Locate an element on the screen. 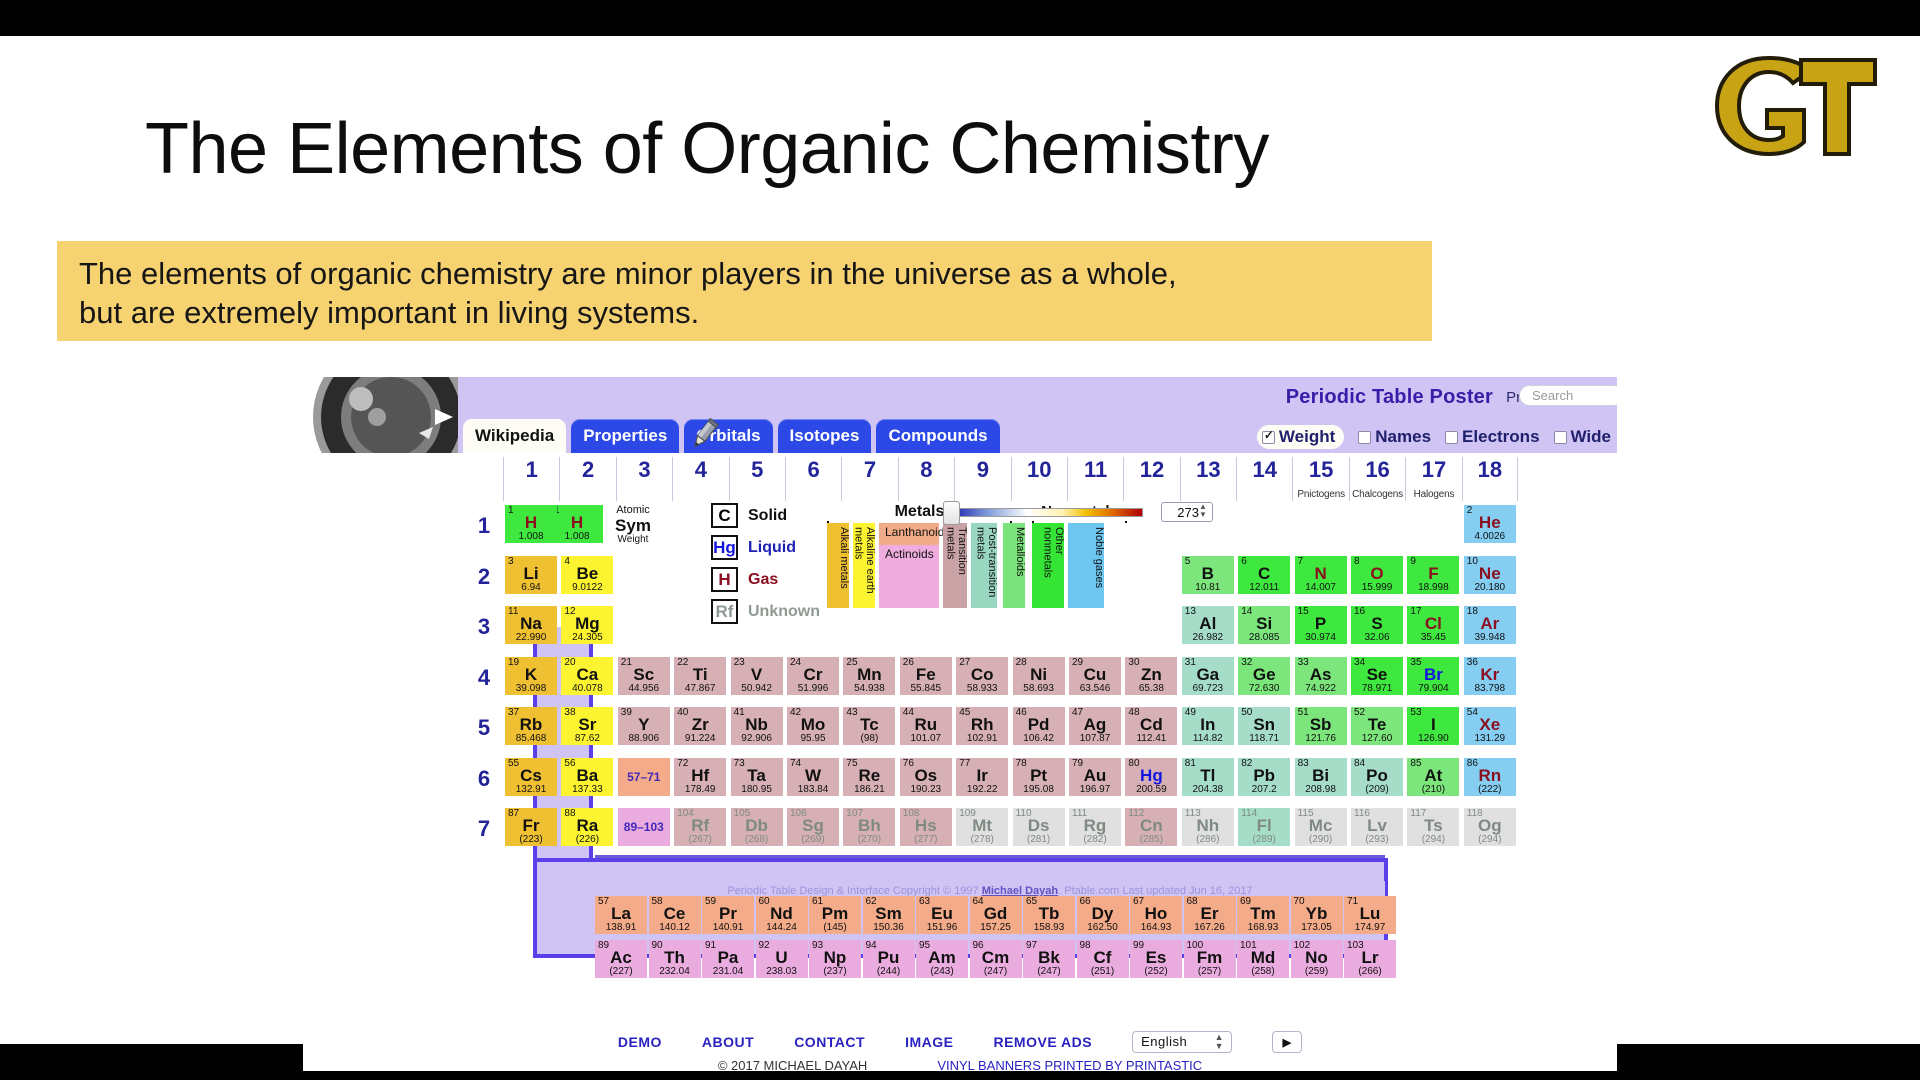  checkbox-electrons-icon is located at coordinates (1452, 437).